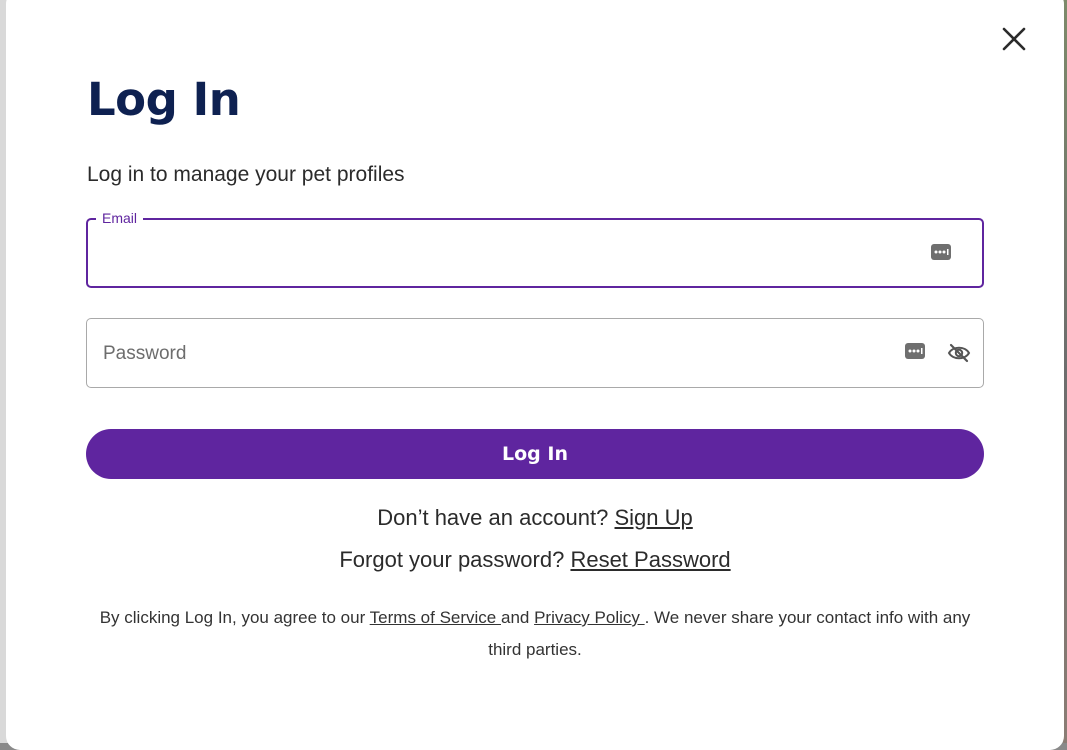 The image size is (1067, 750). Describe the element at coordinates (496, 517) in the screenshot. I see `signup-prompt: Don’t have an account?` at that location.